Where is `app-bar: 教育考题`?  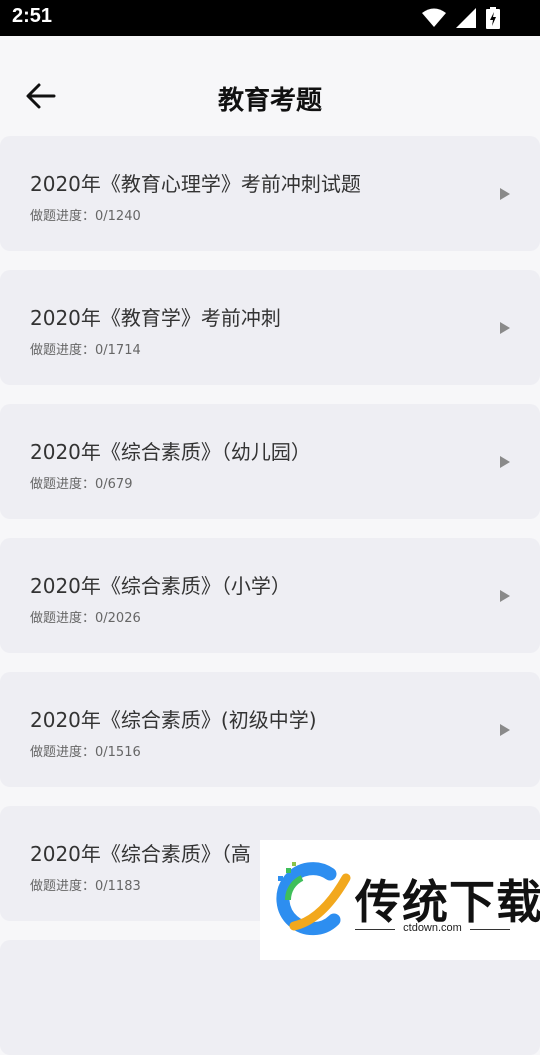 app-bar: 教育考题 is located at coordinates (270, 86).